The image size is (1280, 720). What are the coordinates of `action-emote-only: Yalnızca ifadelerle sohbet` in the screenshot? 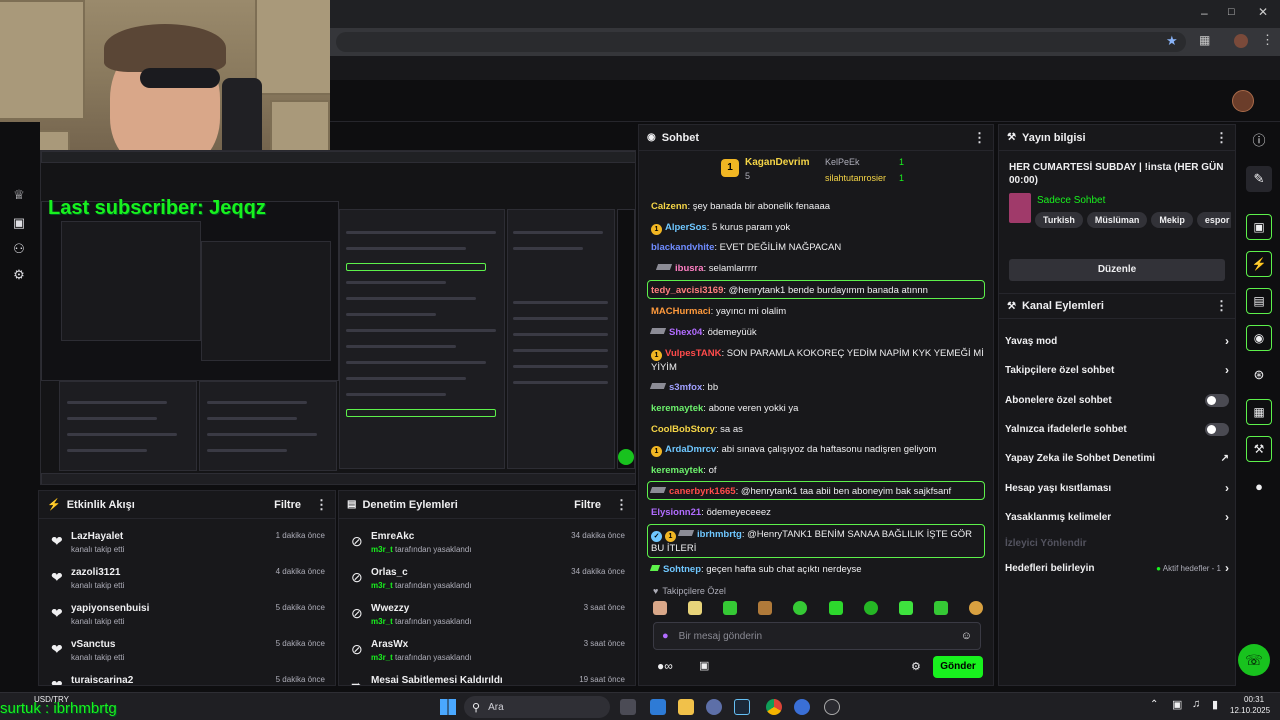 It's located at (1117, 429).